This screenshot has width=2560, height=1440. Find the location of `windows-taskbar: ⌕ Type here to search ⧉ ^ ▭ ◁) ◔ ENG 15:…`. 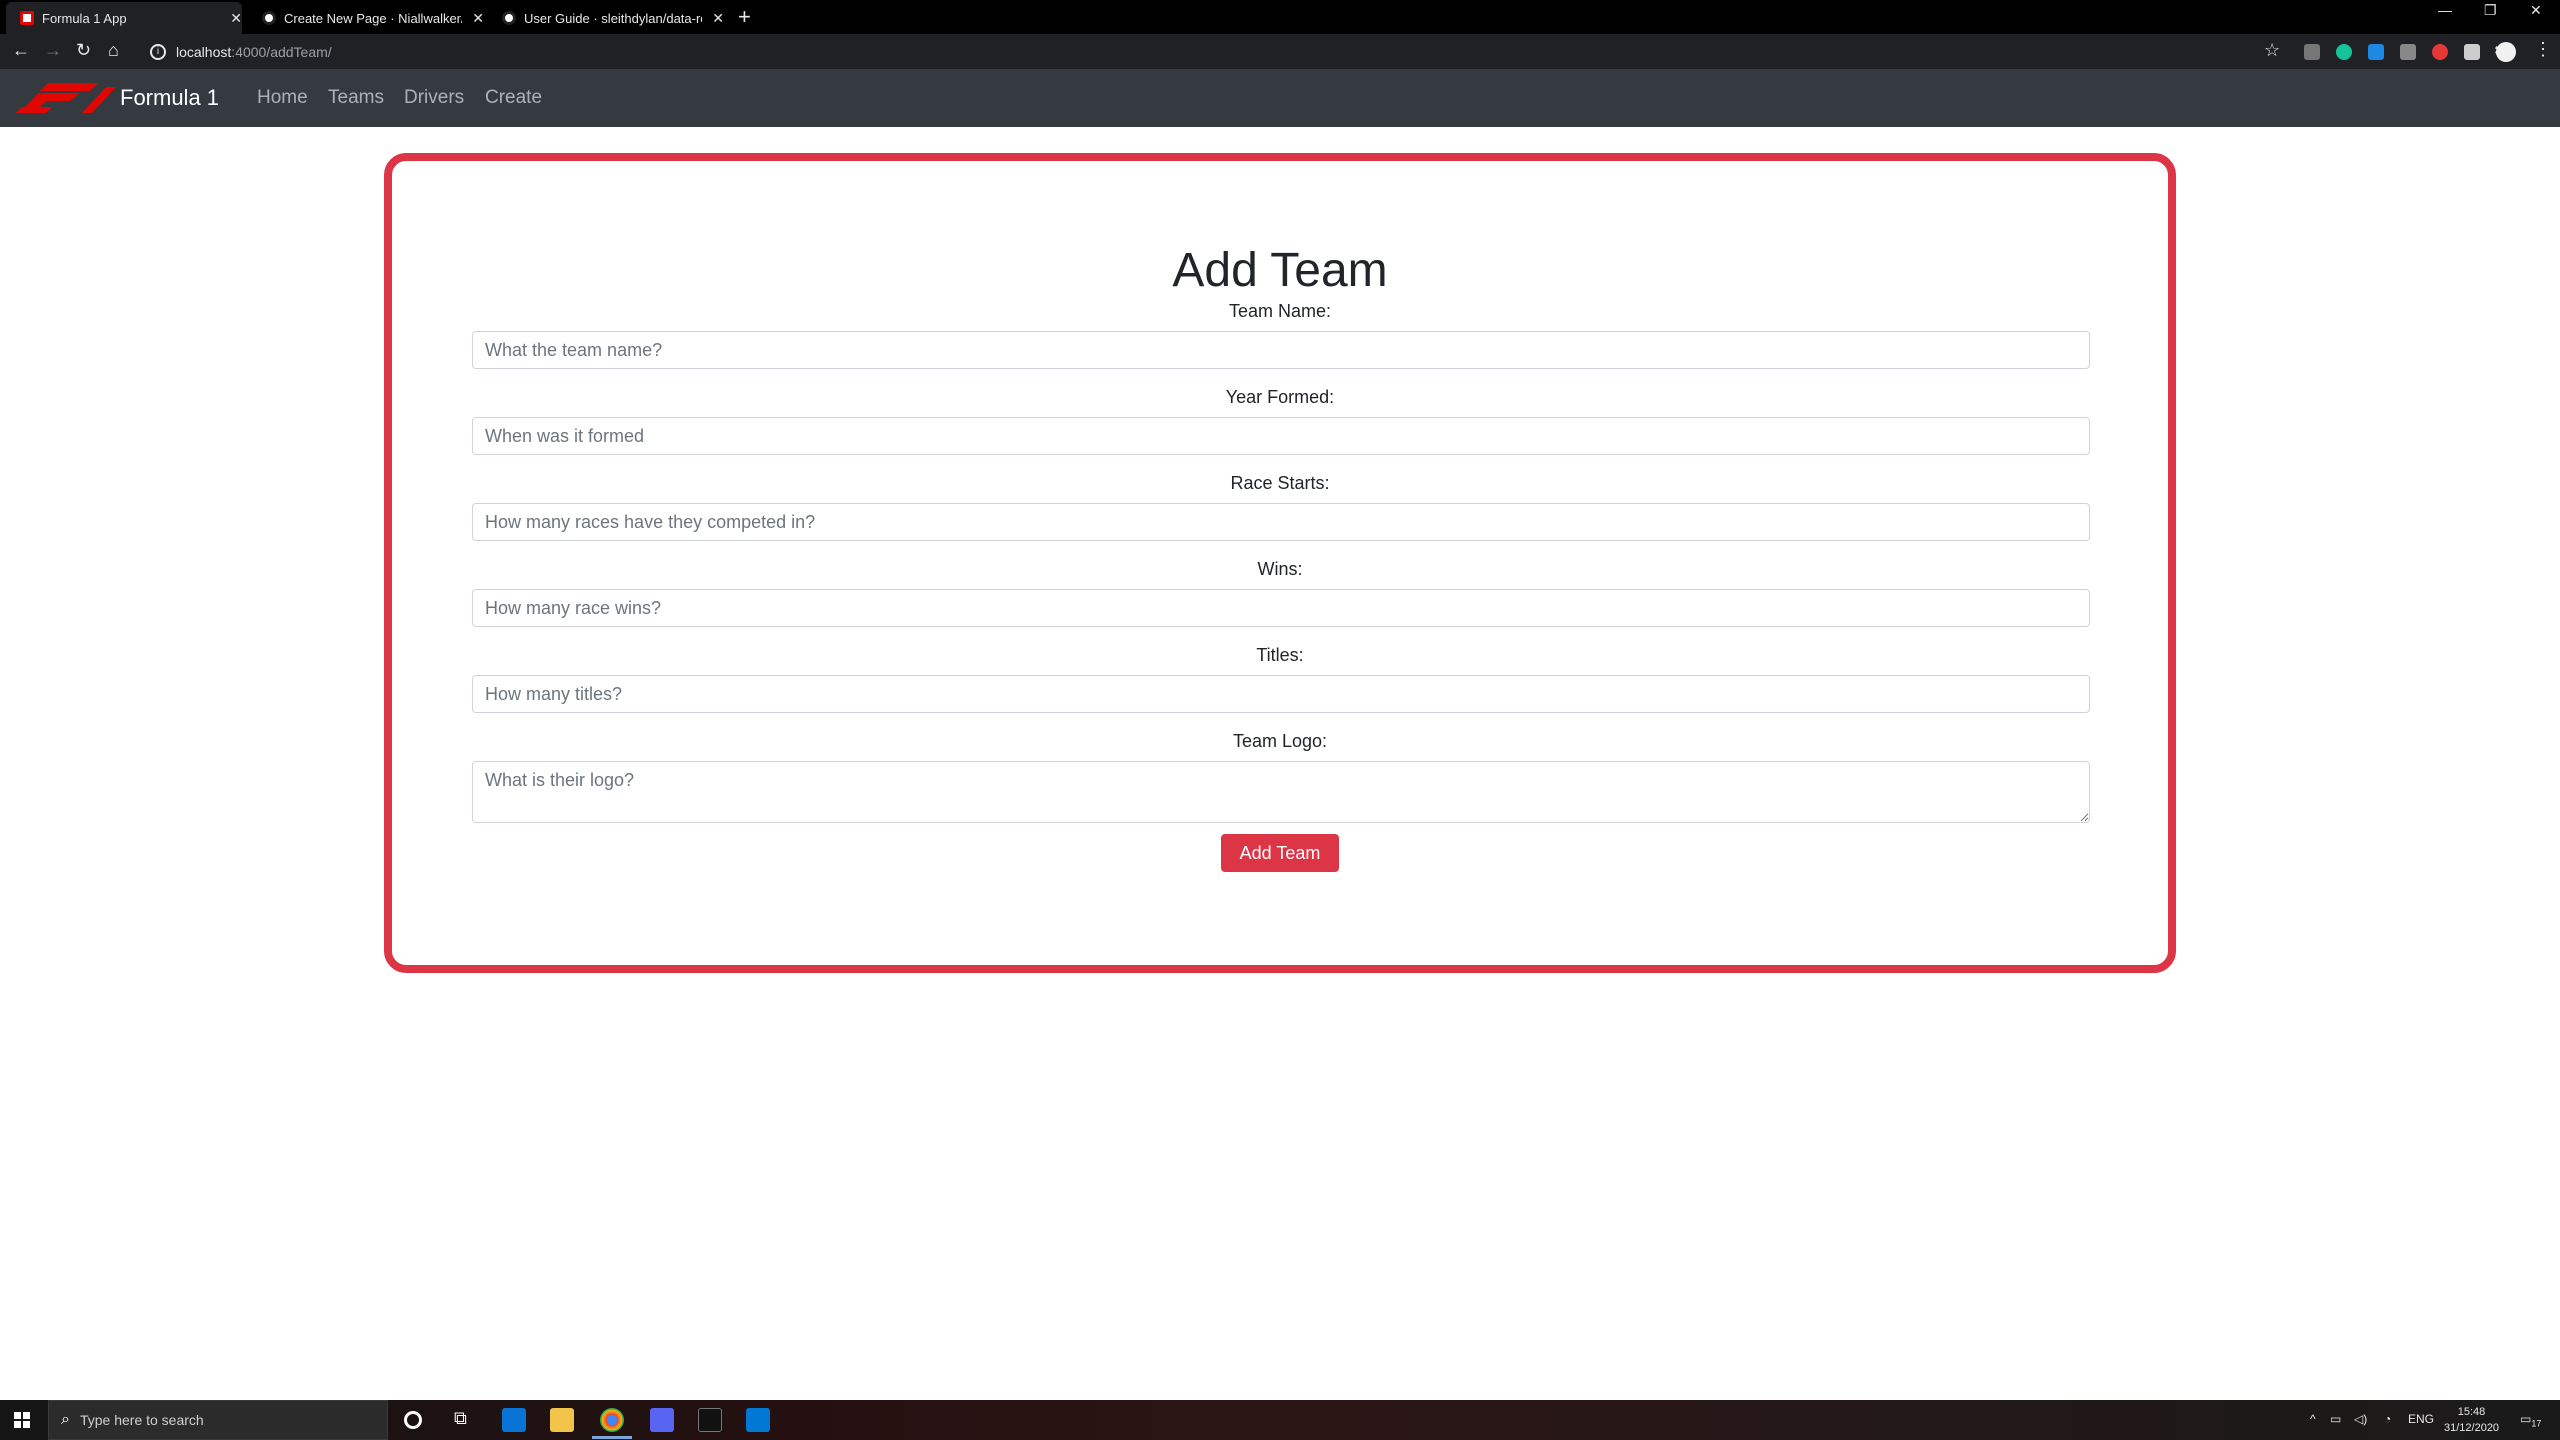

windows-taskbar: ⌕ Type here to search ⧉ ^ ▭ ◁) ◔ ENG 15:… is located at coordinates (1280, 1420).